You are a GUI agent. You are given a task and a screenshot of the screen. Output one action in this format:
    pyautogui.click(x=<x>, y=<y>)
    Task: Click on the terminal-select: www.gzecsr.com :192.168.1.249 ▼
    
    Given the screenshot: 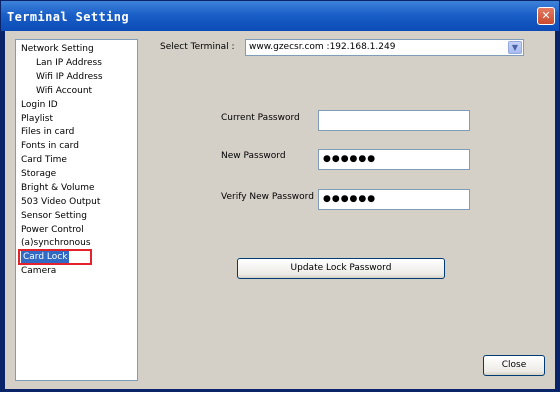 What is the action you would take?
    pyautogui.click(x=384, y=47)
    